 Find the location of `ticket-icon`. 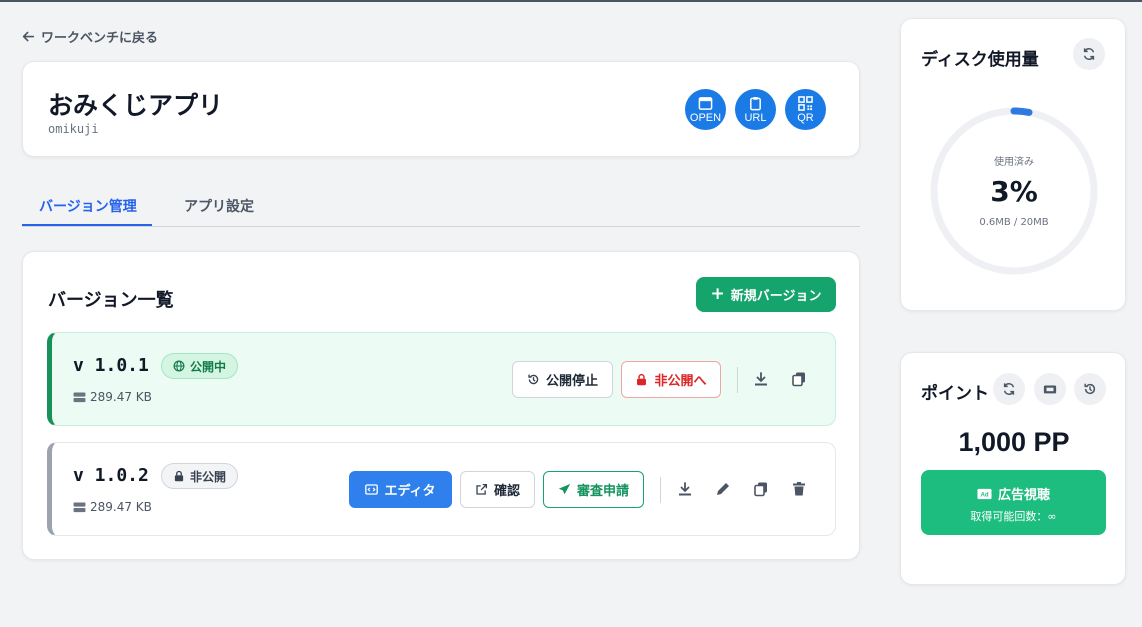

ticket-icon is located at coordinates (1050, 389).